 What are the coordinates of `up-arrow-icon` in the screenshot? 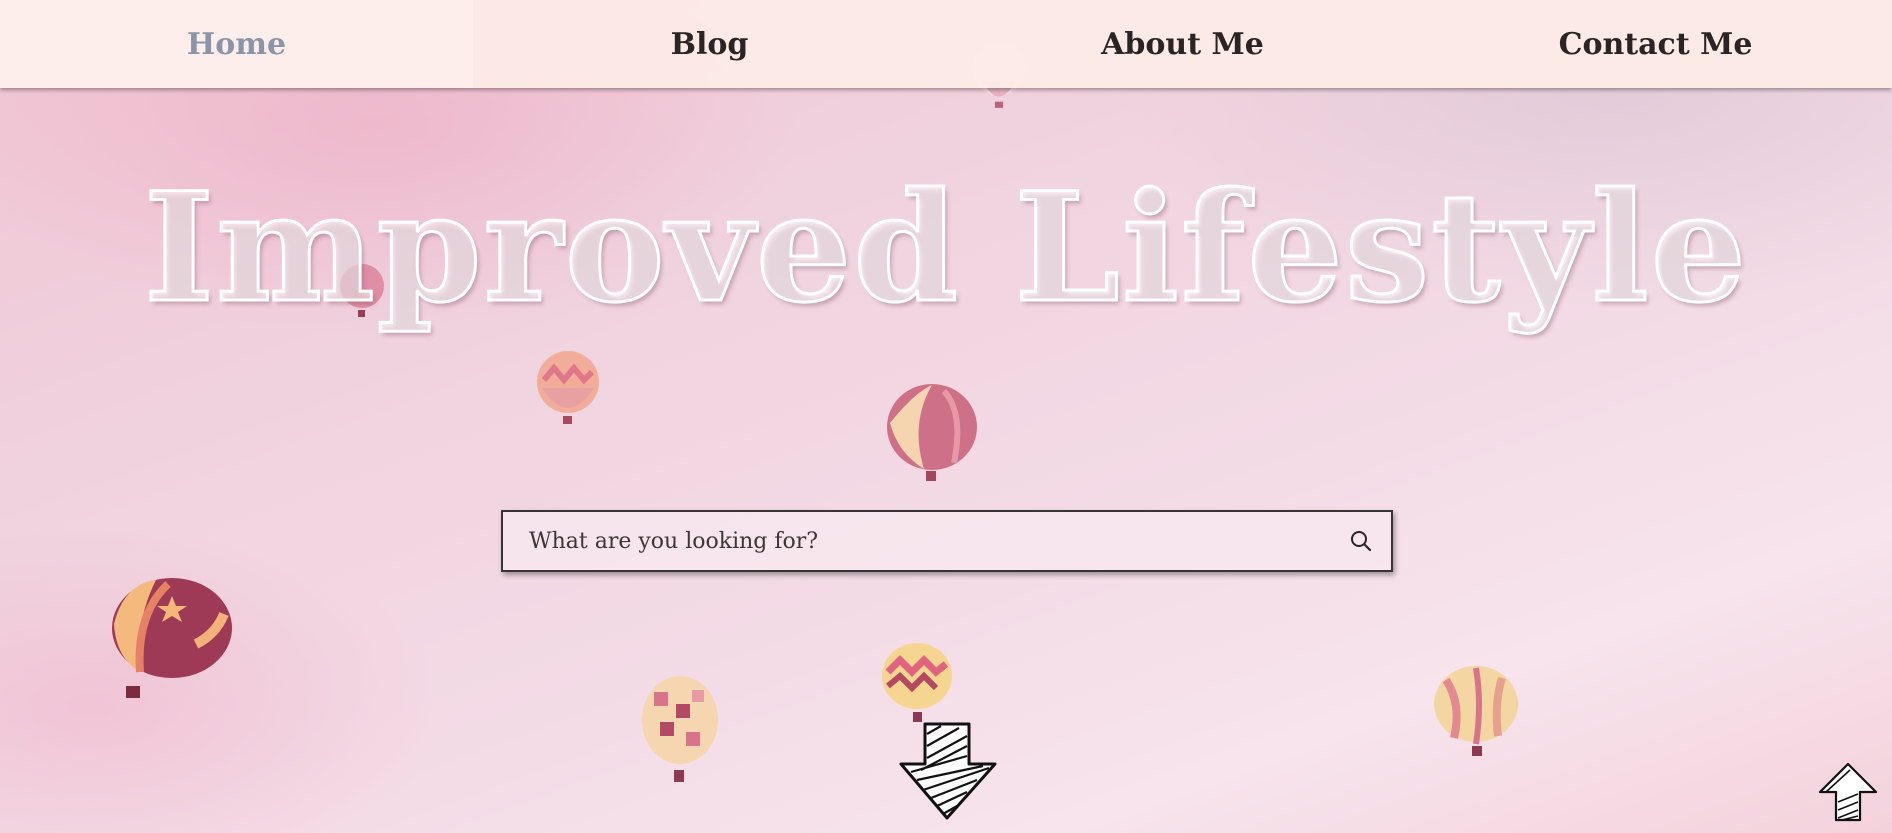 It's located at (1848, 793).